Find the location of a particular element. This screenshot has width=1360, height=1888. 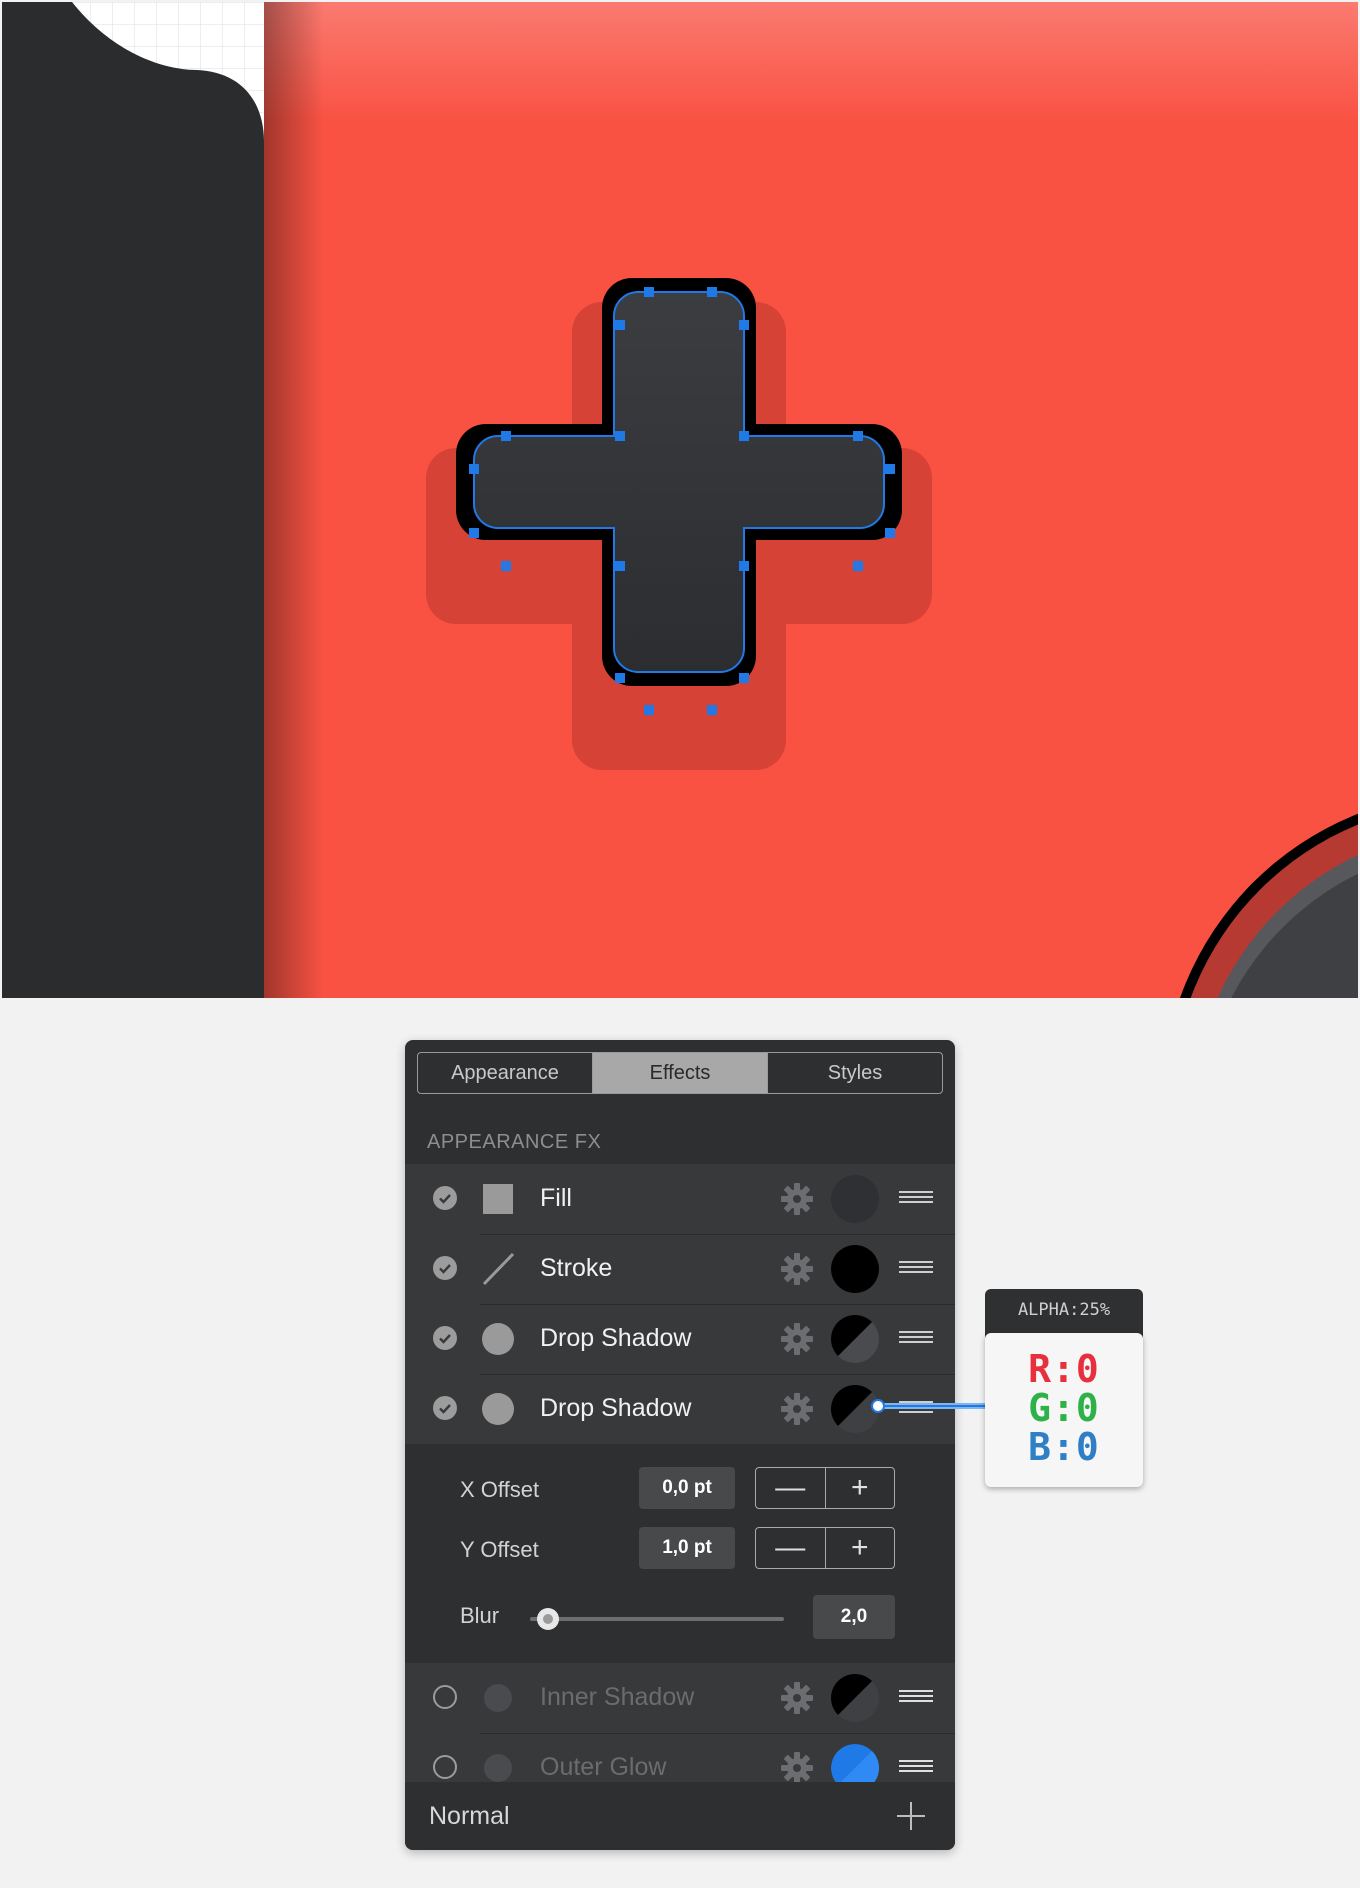

x-offset-stepper: — + is located at coordinates (825, 1488).